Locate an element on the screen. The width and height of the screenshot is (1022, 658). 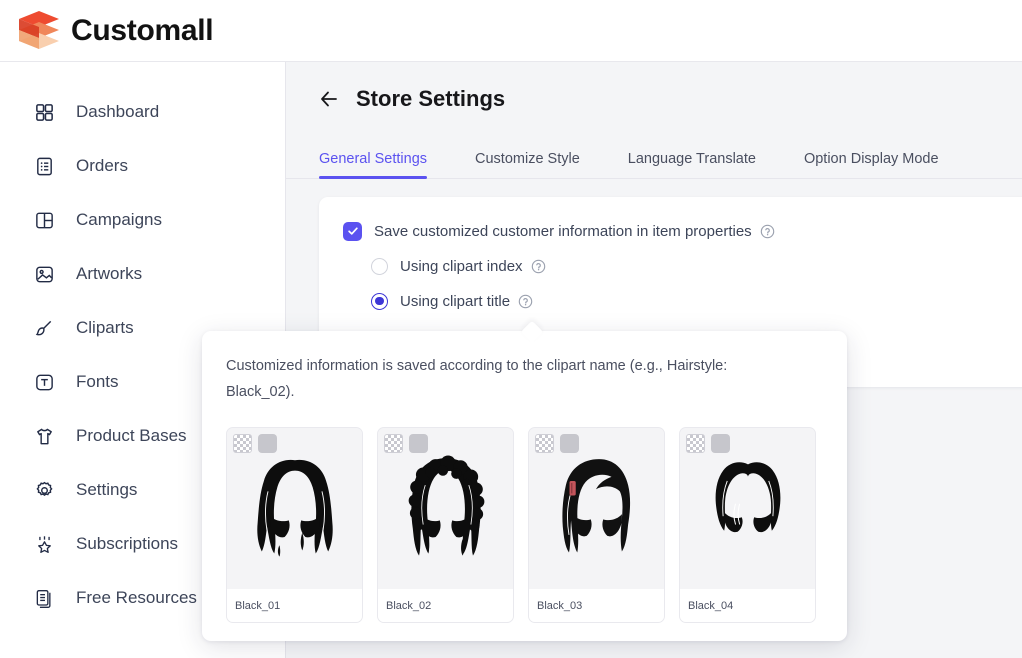
using-clipart-title-row: Using clipart title is located at coordinates (682, 301).